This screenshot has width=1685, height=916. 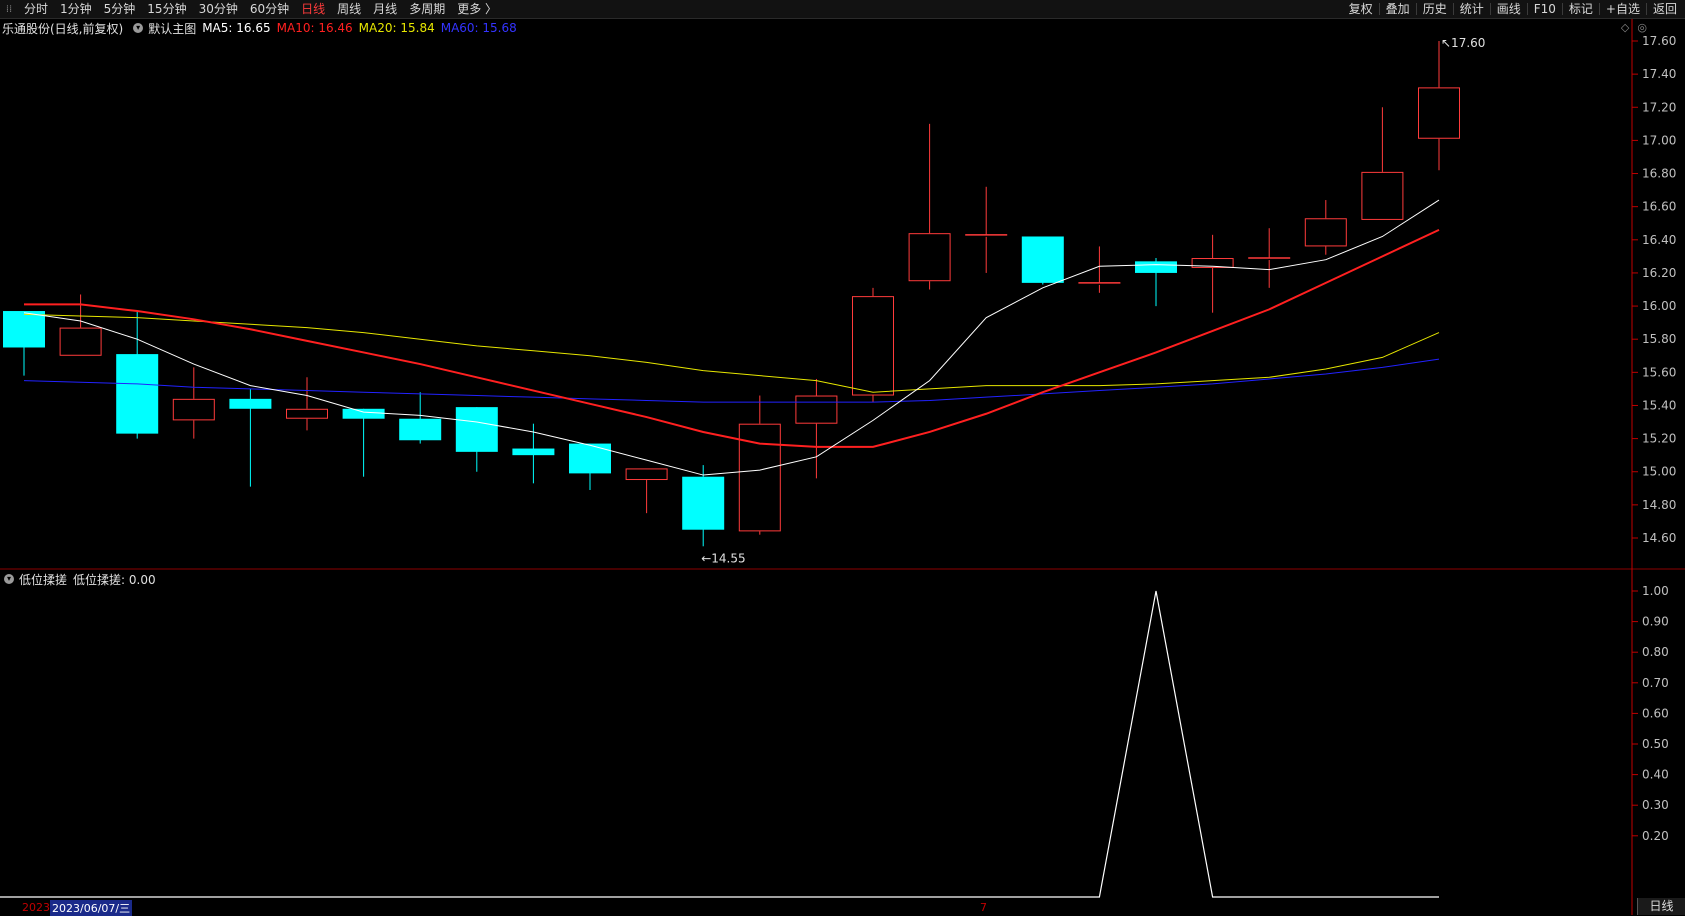 What do you see at coordinates (1655, 805) in the screenshot?
I see `indicator-tick-label: 0.30` at bounding box center [1655, 805].